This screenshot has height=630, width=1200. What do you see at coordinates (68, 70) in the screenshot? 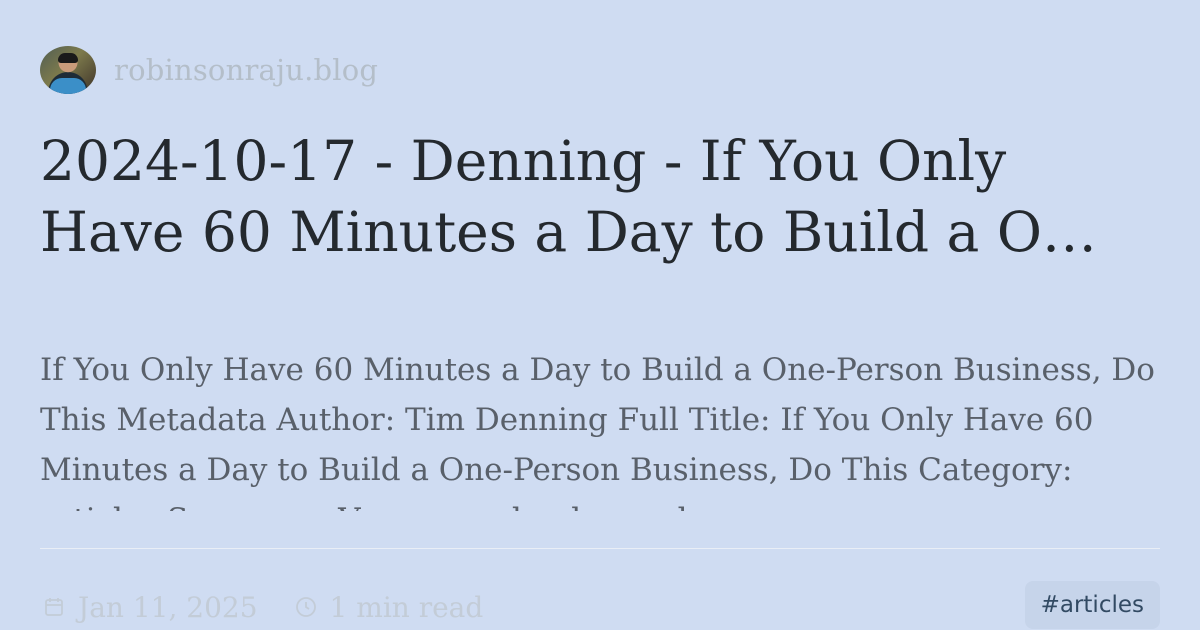
I see `author-avatar` at bounding box center [68, 70].